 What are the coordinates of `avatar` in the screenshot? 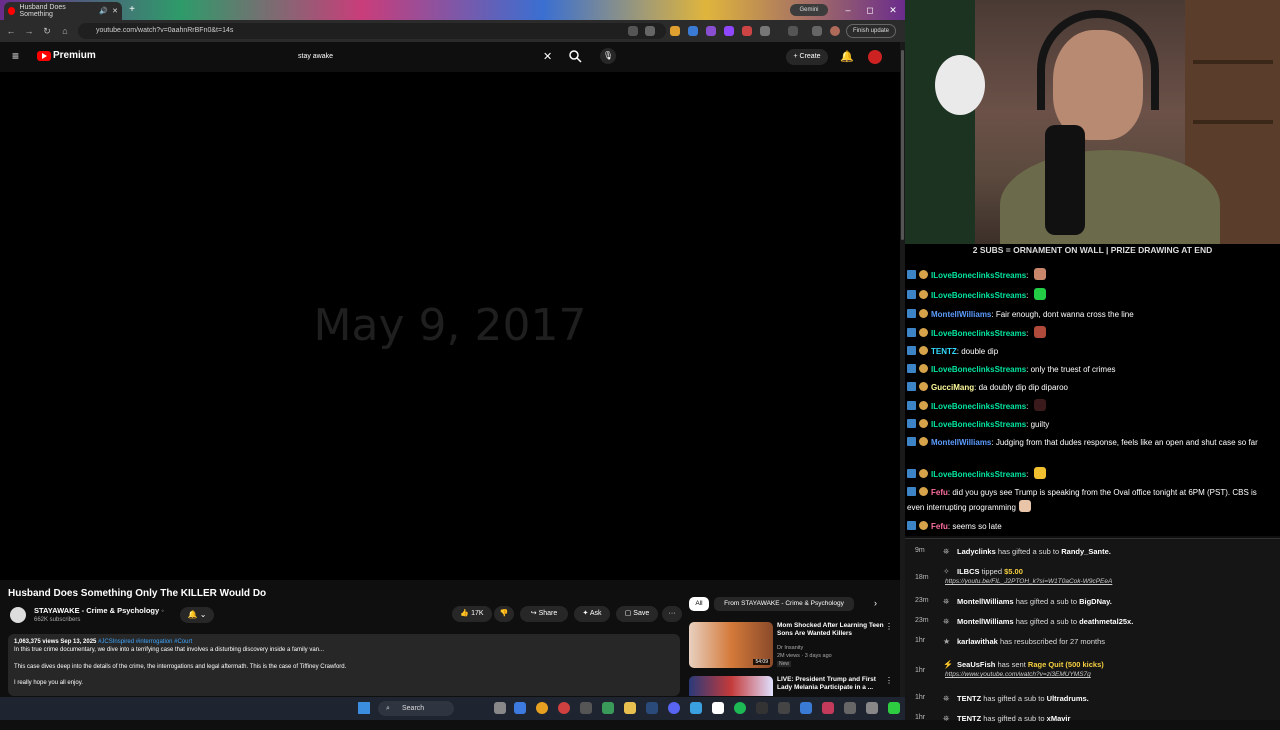 It's located at (875, 57).